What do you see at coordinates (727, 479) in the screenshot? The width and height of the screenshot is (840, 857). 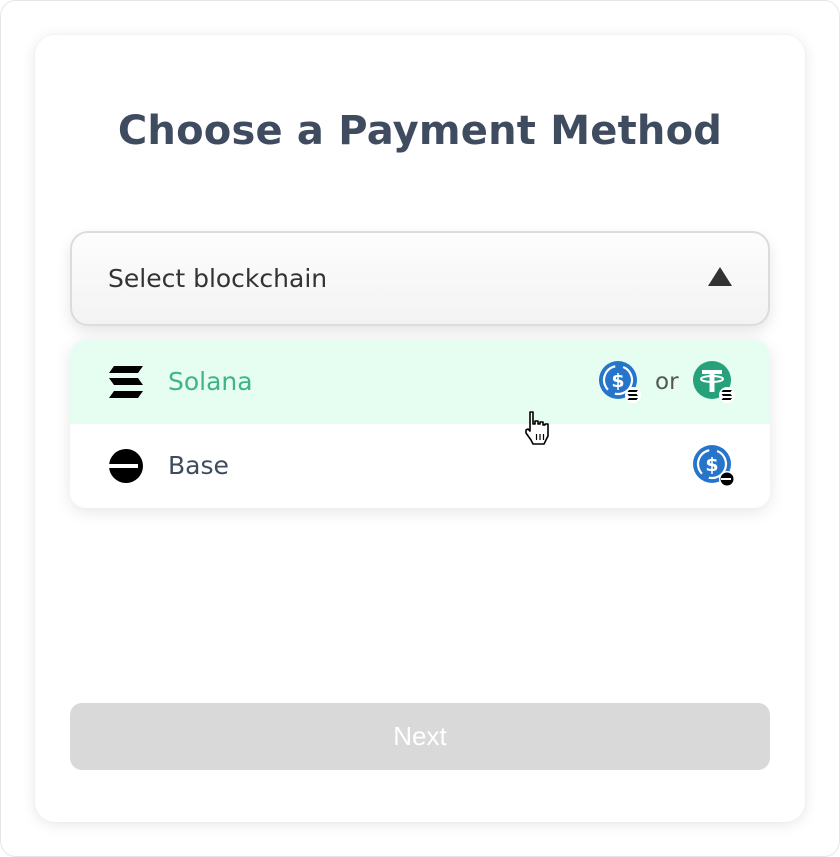 I see `base-badge-icon` at bounding box center [727, 479].